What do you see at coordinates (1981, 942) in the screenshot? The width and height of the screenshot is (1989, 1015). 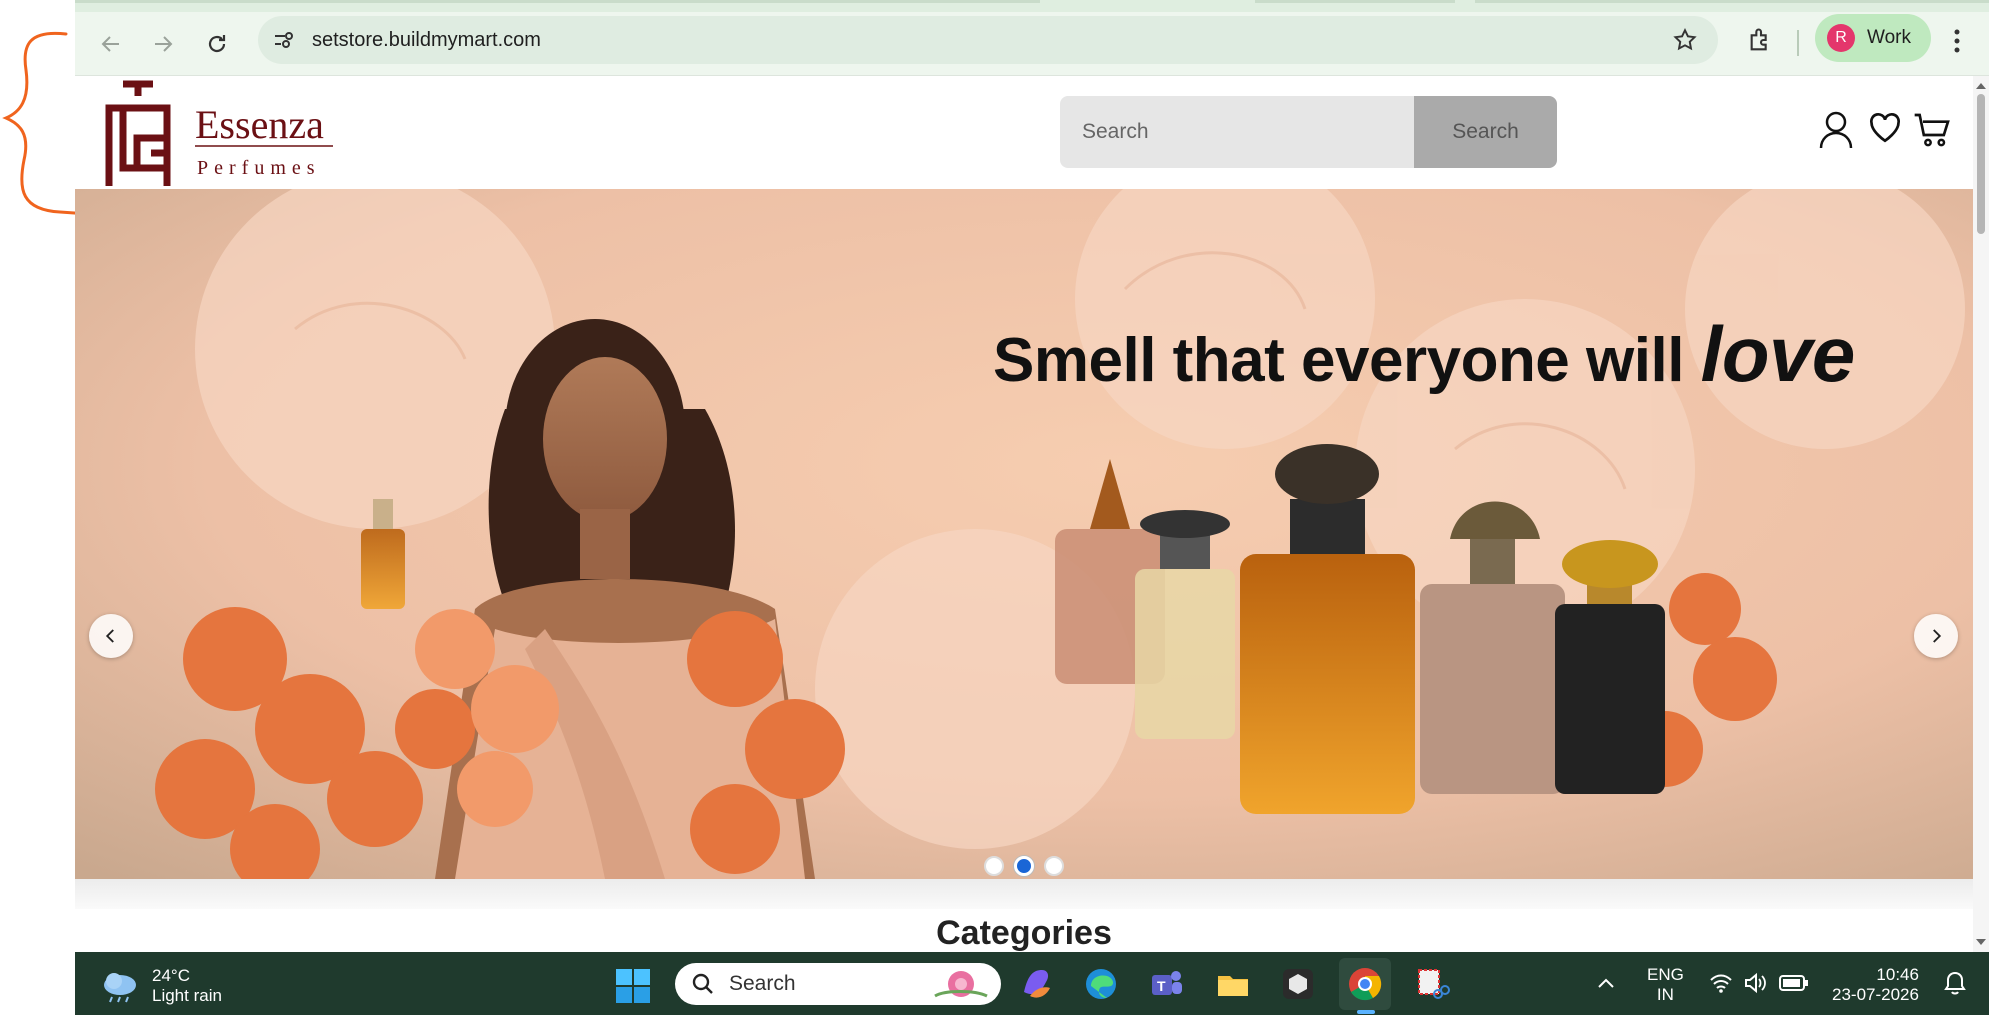 I see `scroll-down-arrow-icon` at bounding box center [1981, 942].